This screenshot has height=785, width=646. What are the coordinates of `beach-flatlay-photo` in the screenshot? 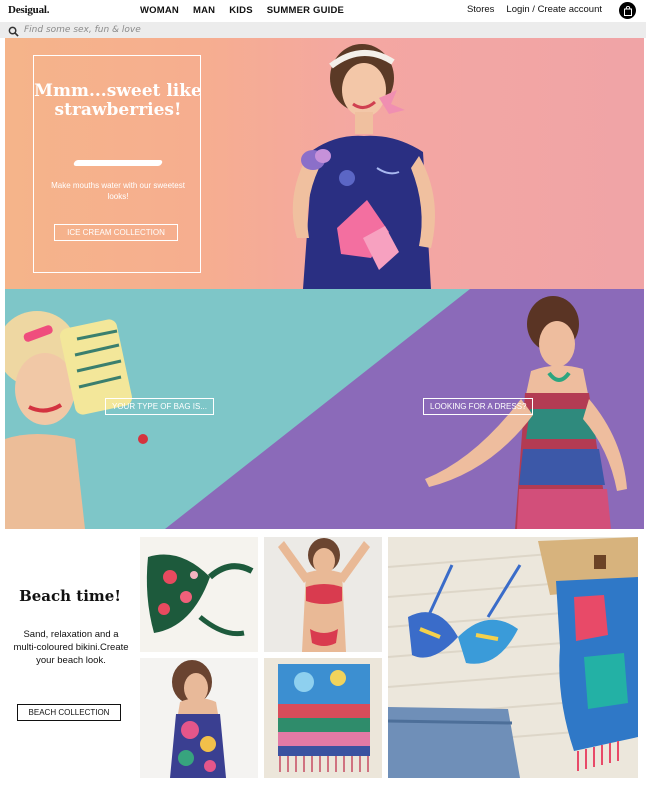 It's located at (513, 657).